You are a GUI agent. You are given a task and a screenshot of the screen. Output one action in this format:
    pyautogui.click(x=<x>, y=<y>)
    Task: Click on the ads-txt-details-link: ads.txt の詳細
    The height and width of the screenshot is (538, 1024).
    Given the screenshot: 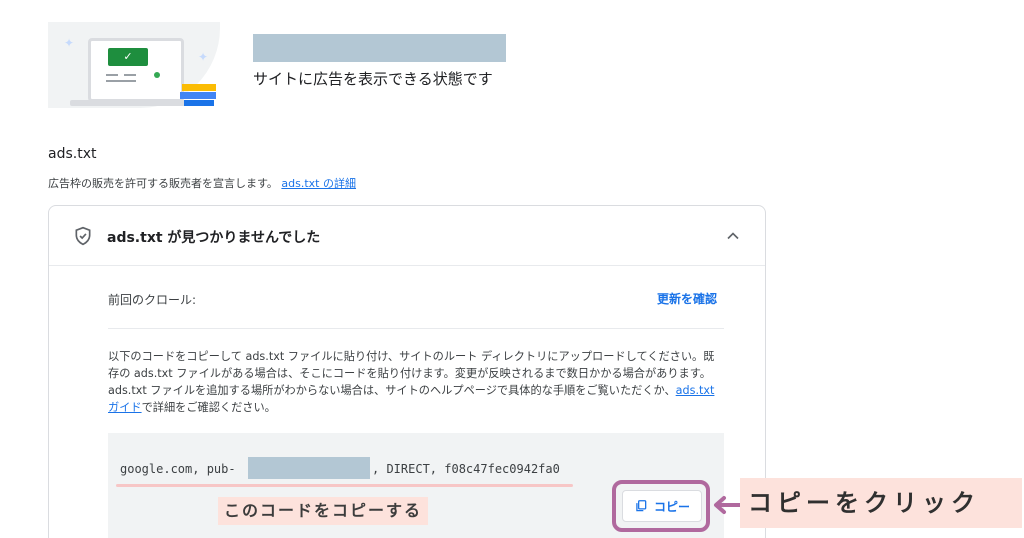 What is the action you would take?
    pyautogui.click(x=318, y=183)
    